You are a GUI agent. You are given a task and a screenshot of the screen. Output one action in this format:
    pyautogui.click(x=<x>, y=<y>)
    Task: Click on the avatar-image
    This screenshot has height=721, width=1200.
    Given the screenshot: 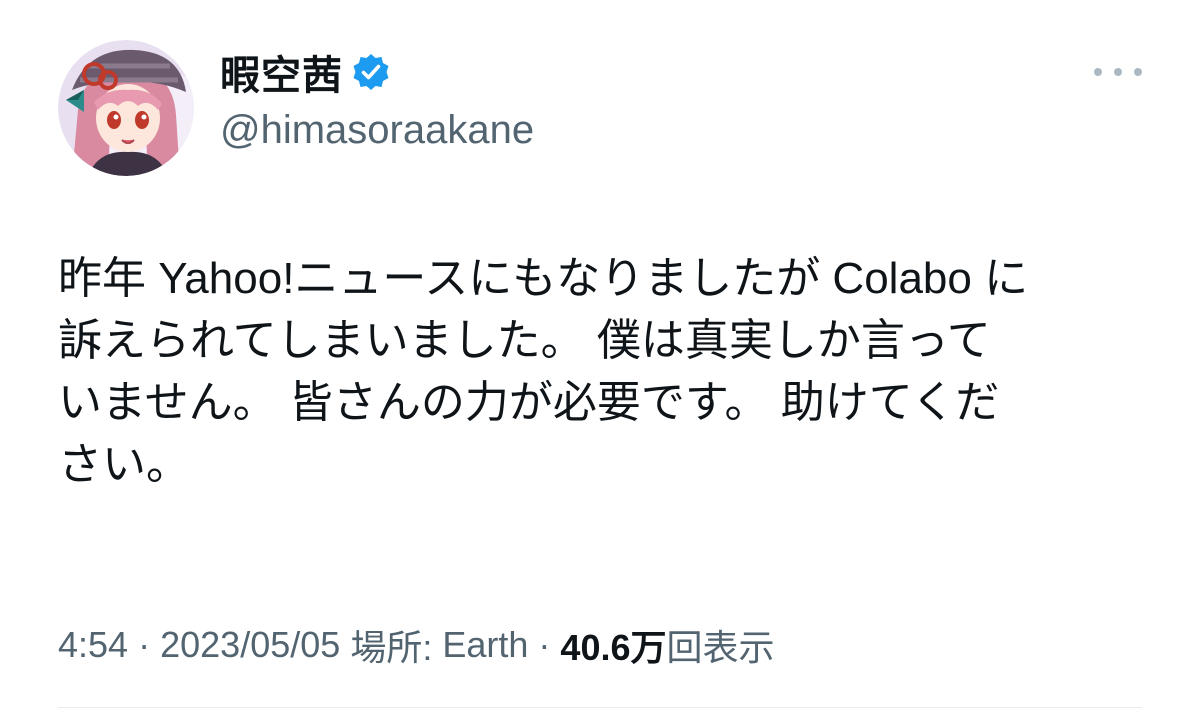 What is the action you would take?
    pyautogui.click(x=126, y=108)
    